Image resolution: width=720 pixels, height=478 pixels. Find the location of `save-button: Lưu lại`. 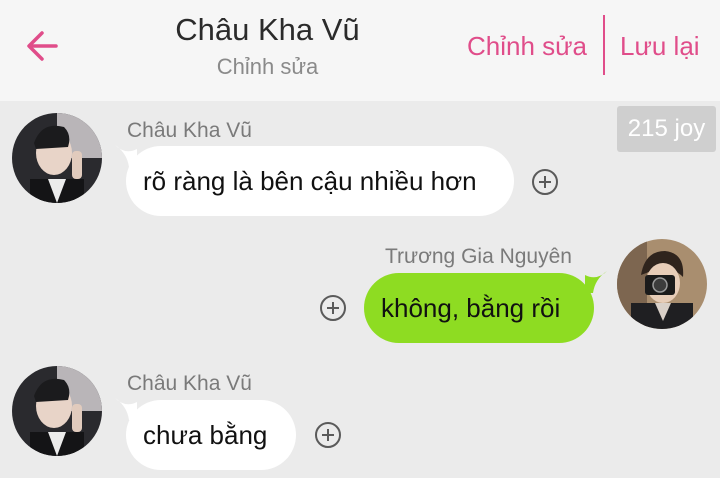

save-button: Lưu lại is located at coordinates (660, 46).